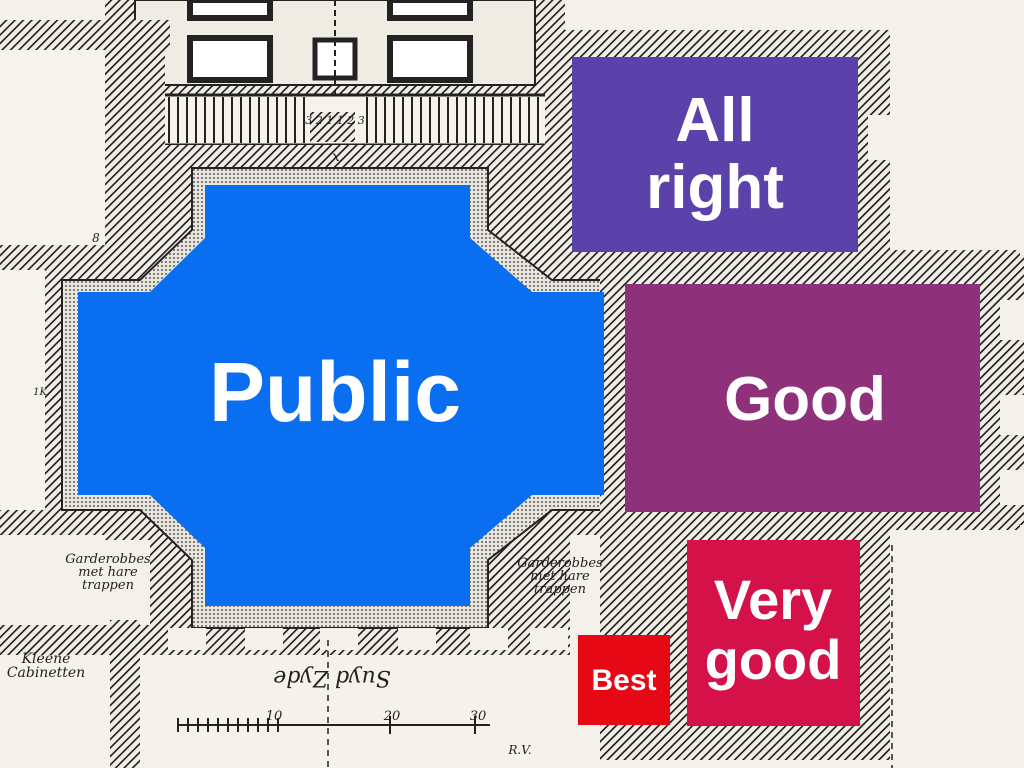 The image size is (1024, 768). I want to click on signature-text: R.V., so click(520, 750).